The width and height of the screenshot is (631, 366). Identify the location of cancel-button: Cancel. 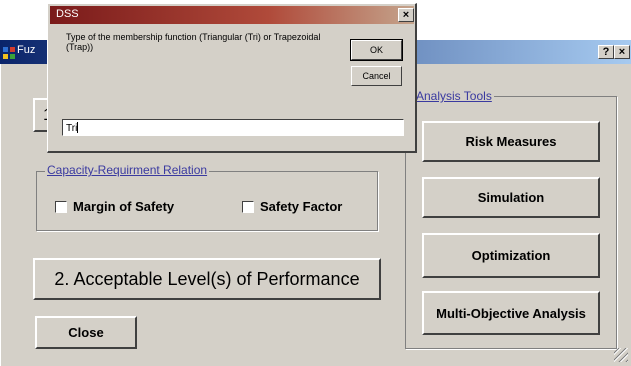
(376, 76).